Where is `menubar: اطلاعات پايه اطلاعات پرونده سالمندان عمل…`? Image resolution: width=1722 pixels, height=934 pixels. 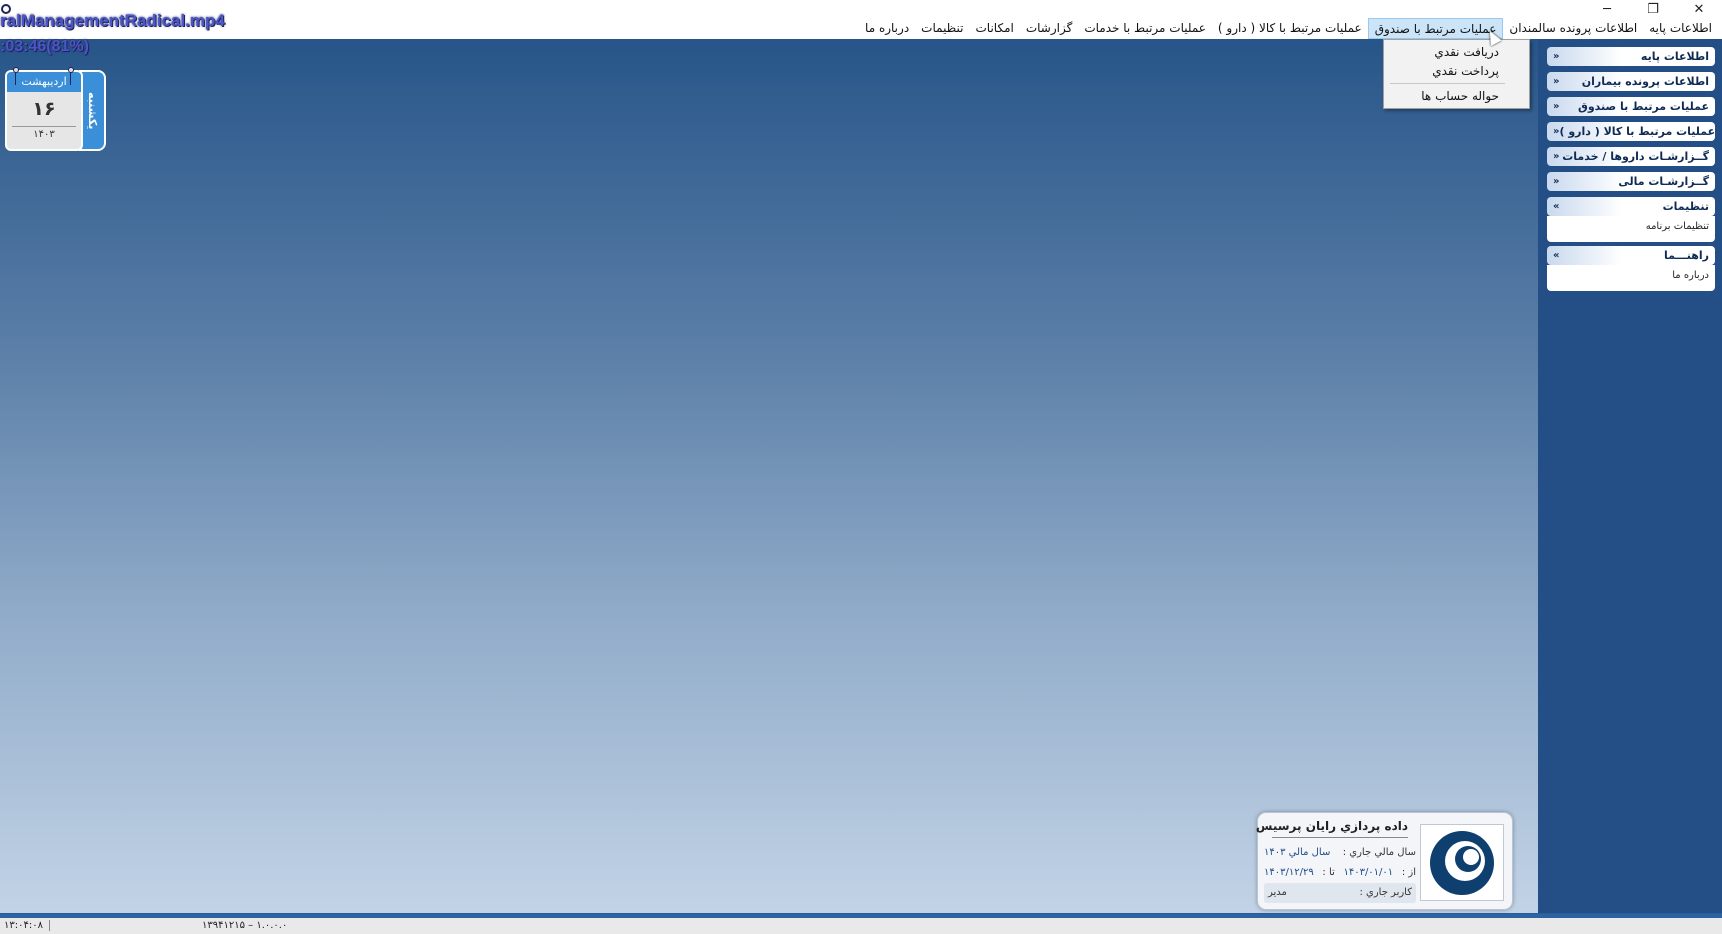 menubar: اطلاعات پايه اطلاعات پرونده سالمندان عمل… is located at coordinates (1290, 28).